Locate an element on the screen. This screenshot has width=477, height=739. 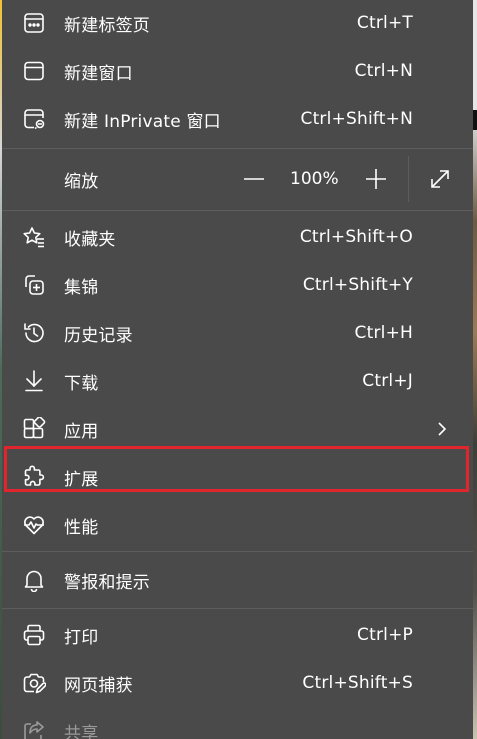
favorites-icon is located at coordinates (34, 237).